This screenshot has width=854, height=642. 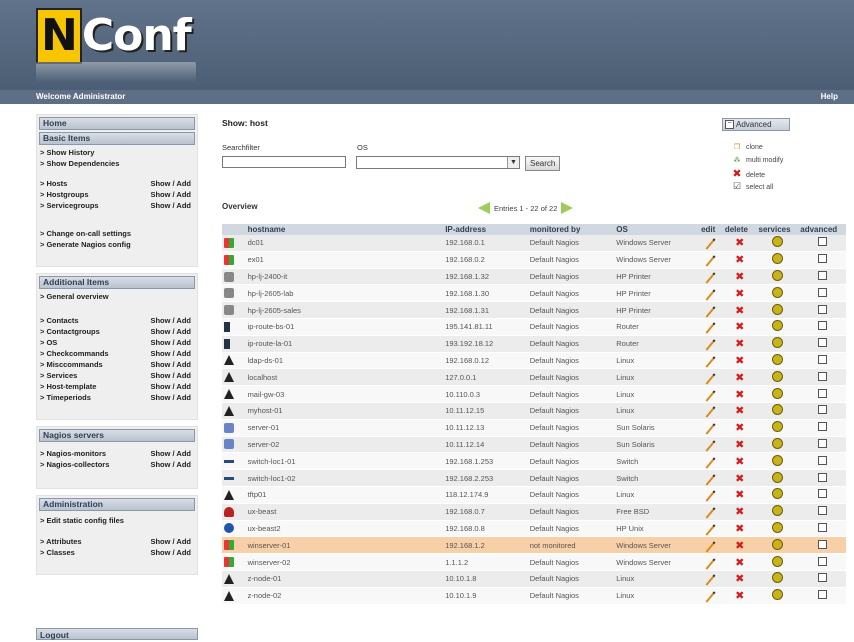 What do you see at coordinates (344, 361) in the screenshot?
I see `hostname-cell: ldap-ds-01` at bounding box center [344, 361].